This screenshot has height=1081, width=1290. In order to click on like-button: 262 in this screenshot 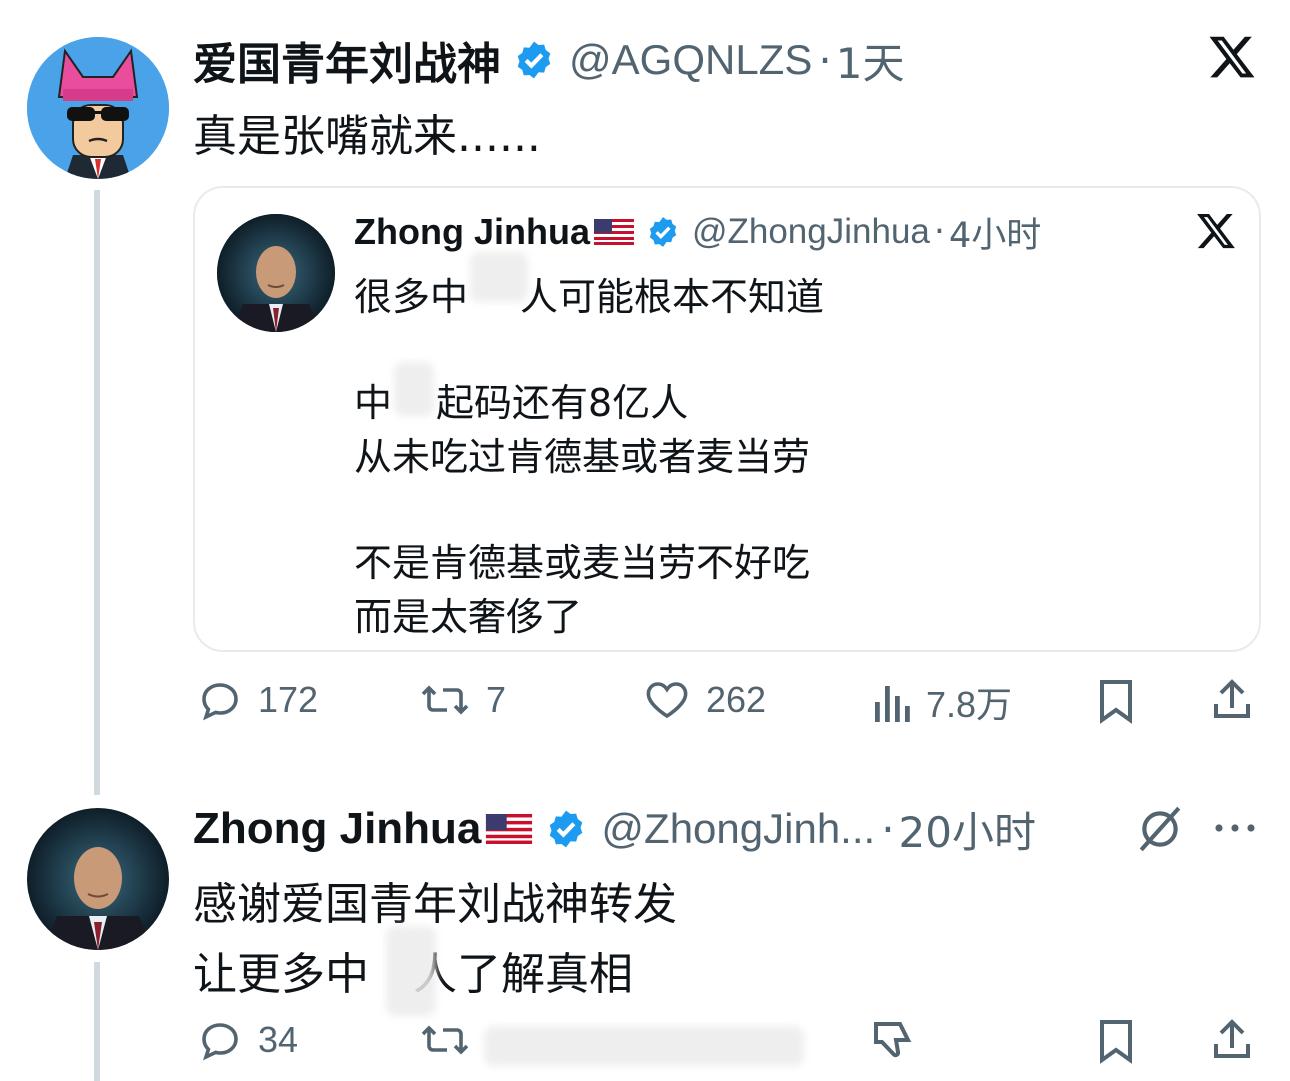, I will do `click(704, 700)`.